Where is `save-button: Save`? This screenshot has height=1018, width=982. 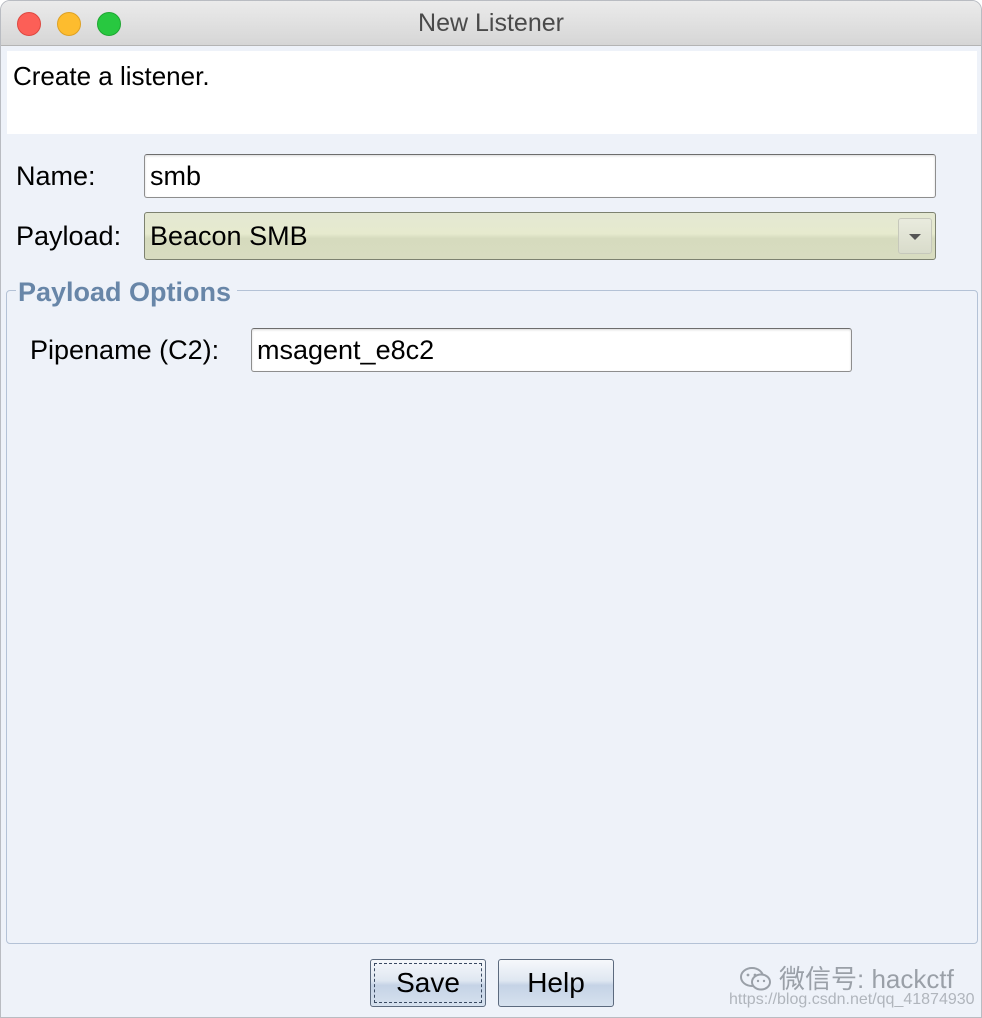
save-button: Save is located at coordinates (428, 983).